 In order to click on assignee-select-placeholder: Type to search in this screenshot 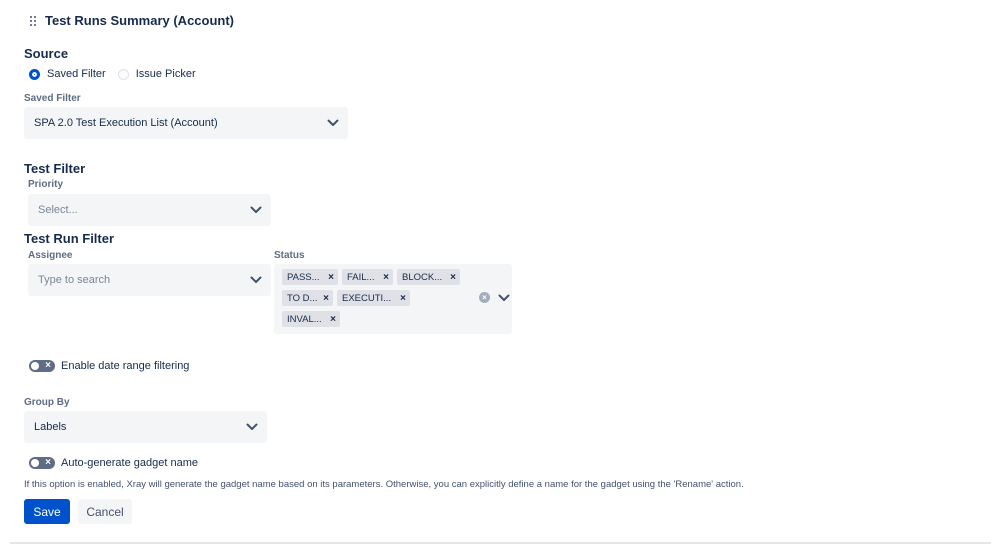, I will do `click(74, 280)`.